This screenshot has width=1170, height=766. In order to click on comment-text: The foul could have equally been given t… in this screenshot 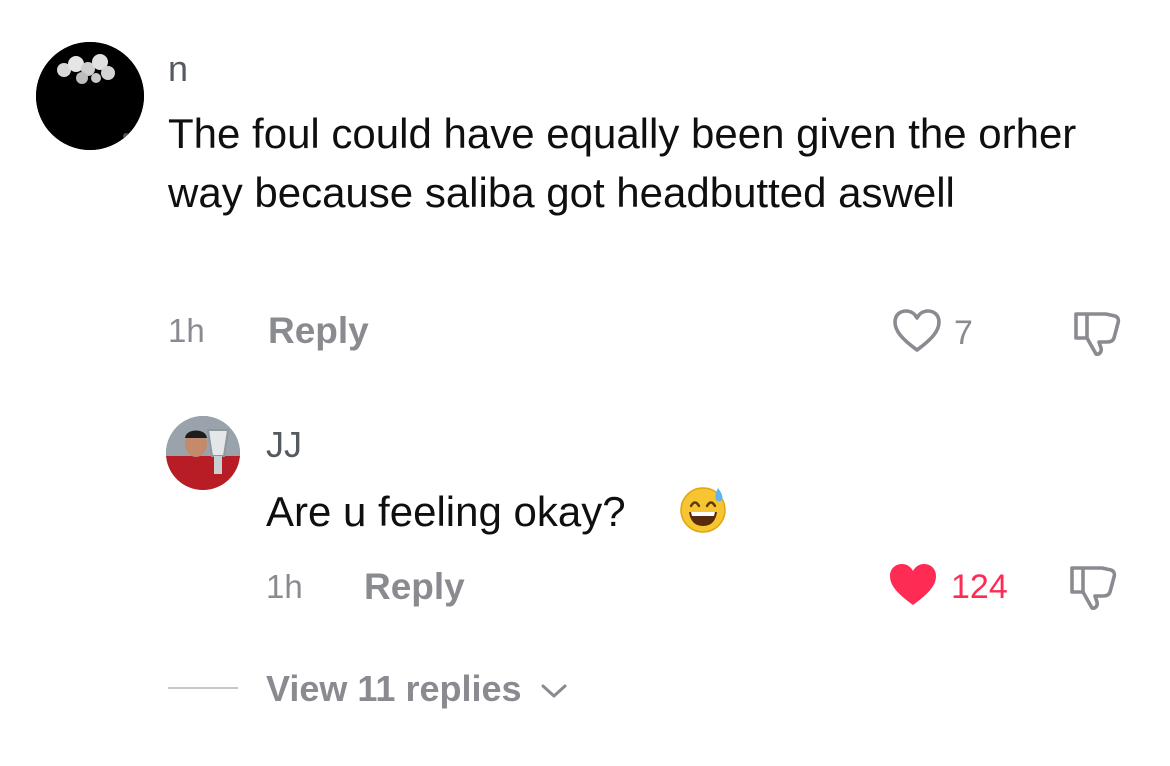, I will do `click(622, 163)`.